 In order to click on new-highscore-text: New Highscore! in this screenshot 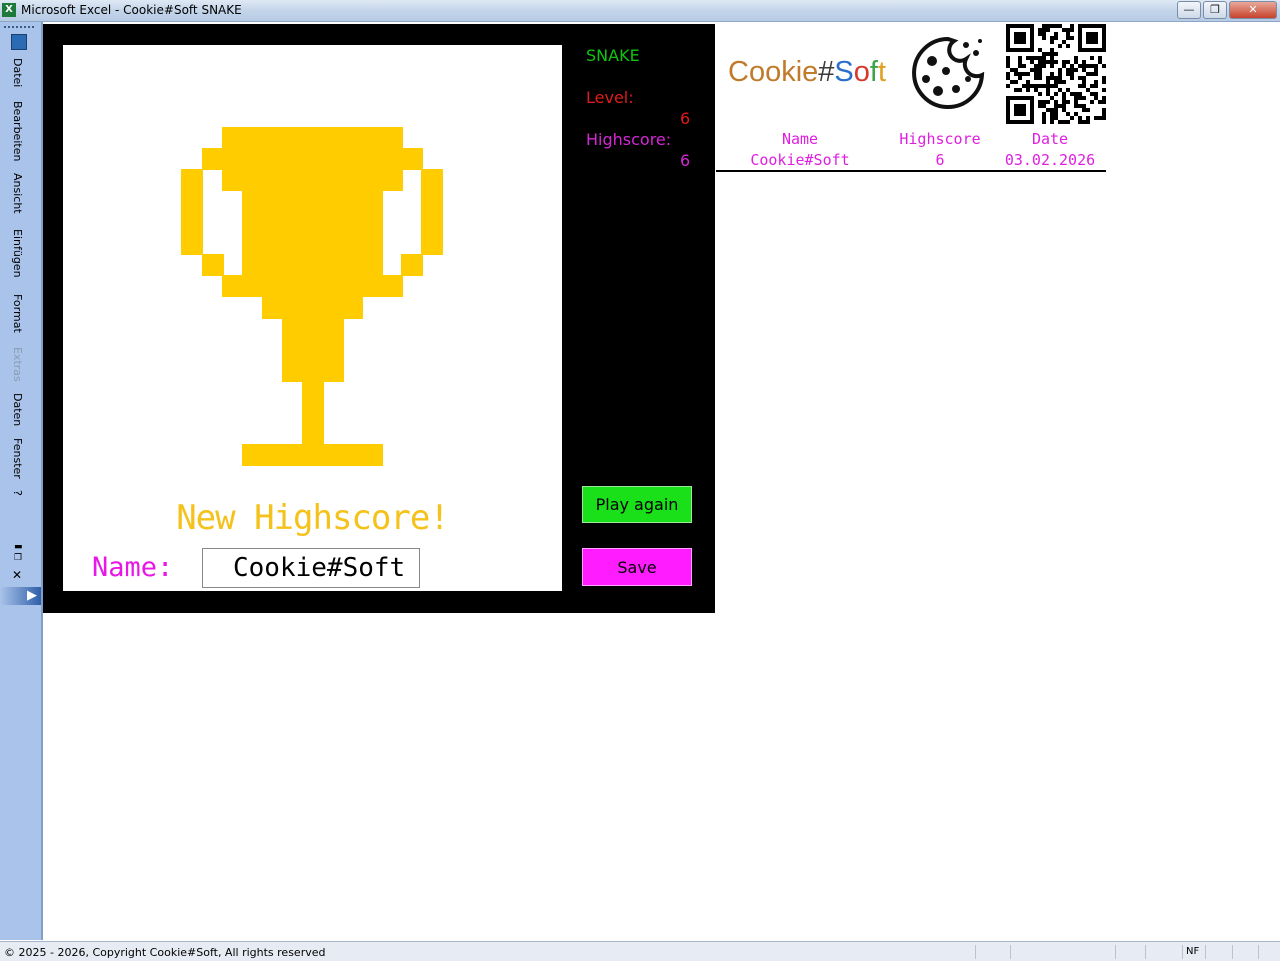, I will do `click(313, 518)`.